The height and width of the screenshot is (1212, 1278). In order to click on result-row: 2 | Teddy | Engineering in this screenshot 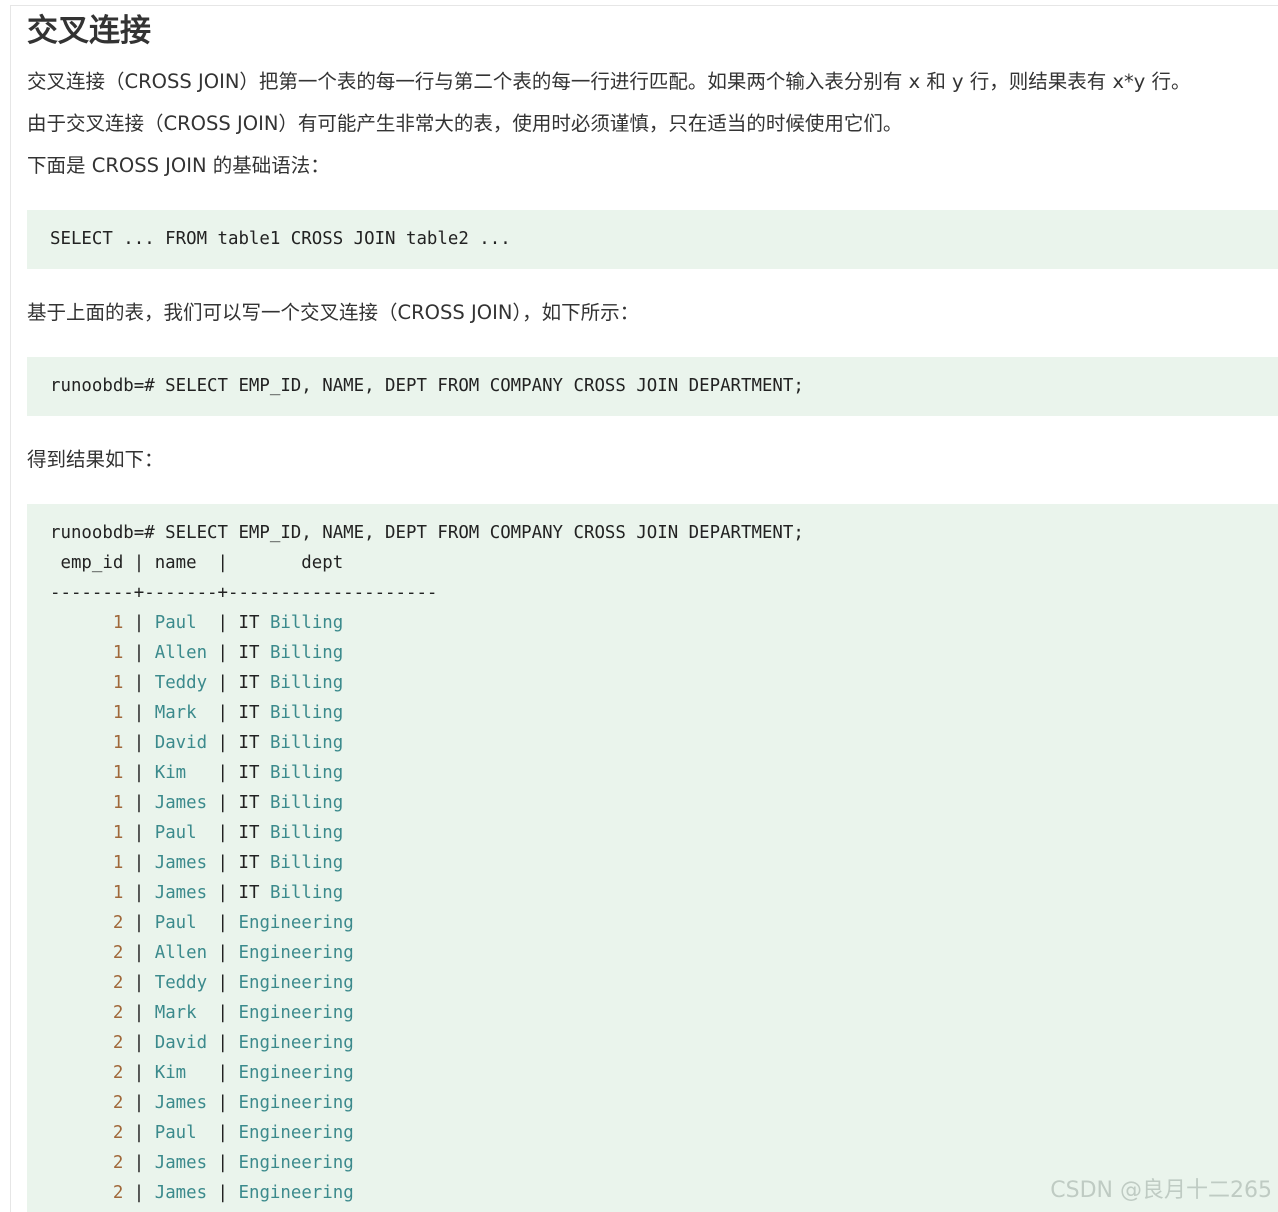, I will do `click(202, 983)`.